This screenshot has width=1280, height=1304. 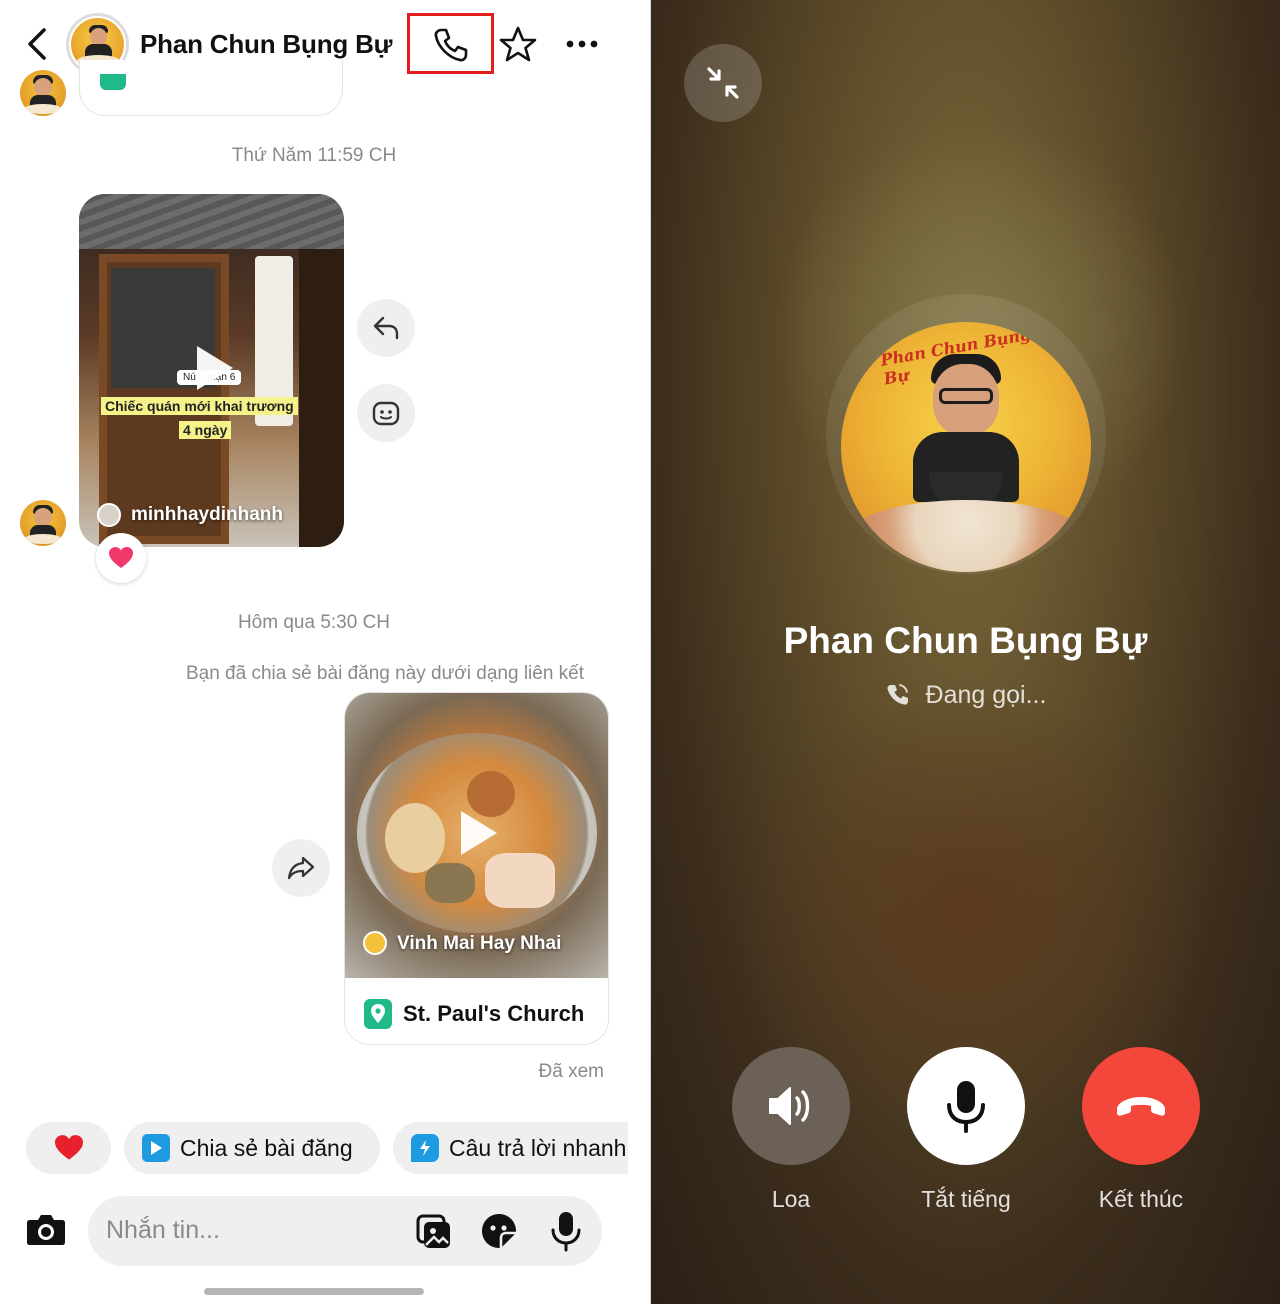 I want to click on share-post-chip: Chia sẻ bài đăng, so click(x=252, y=1148).